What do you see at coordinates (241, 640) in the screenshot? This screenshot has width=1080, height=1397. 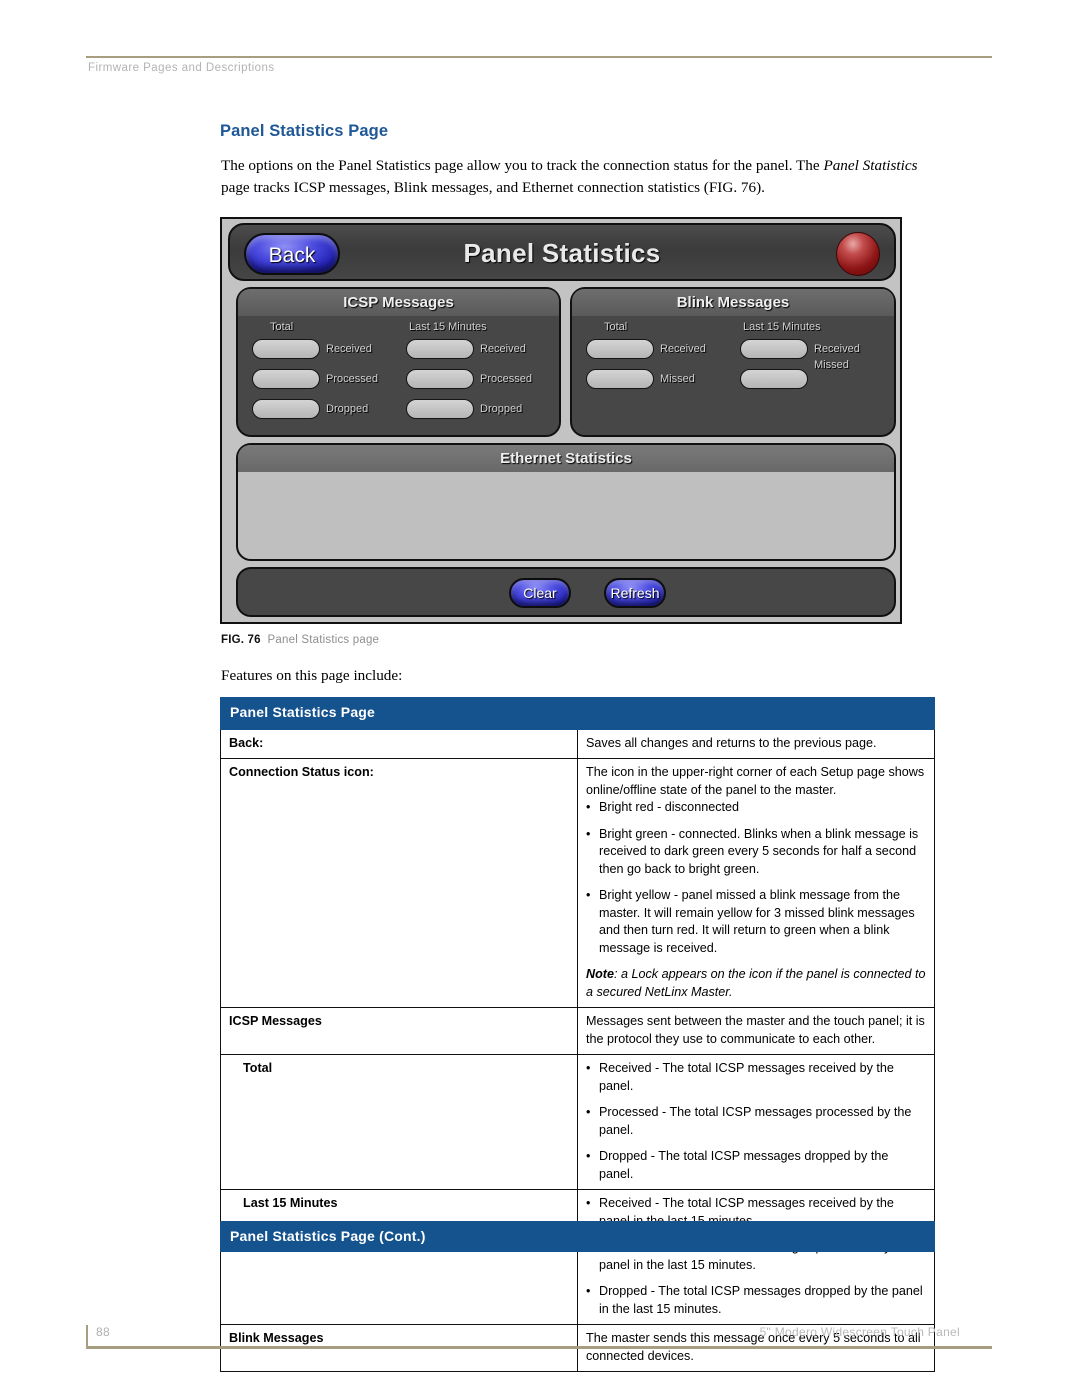 I see `figure-label: FIG. 76` at bounding box center [241, 640].